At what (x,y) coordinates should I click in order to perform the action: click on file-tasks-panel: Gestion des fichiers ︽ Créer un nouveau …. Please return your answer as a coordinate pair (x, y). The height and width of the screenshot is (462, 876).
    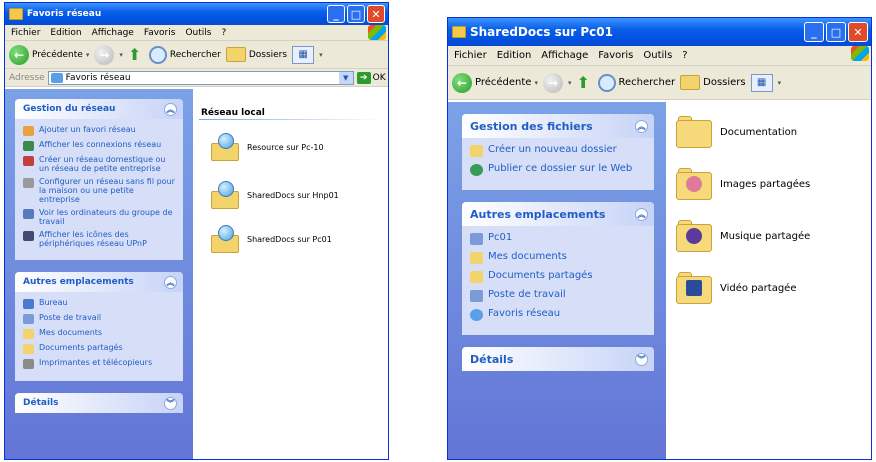
    Looking at the image, I should click on (558, 152).